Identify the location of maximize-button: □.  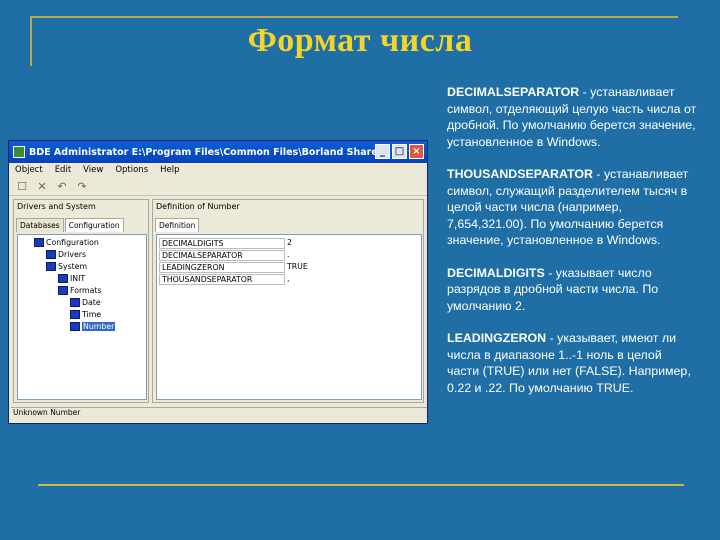
(399, 151).